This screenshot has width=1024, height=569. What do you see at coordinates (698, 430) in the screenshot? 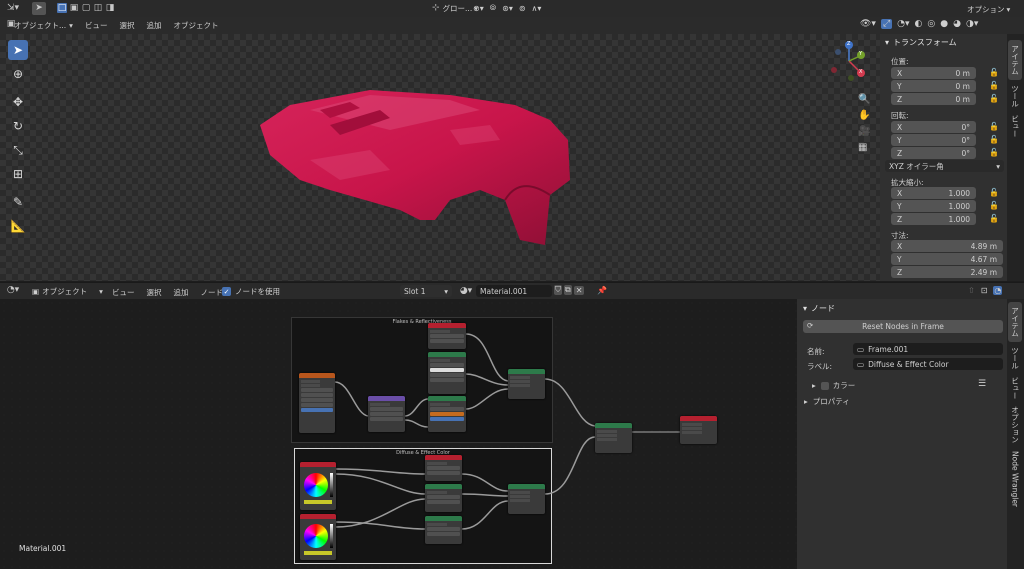
I see `node-material-output` at bounding box center [698, 430].